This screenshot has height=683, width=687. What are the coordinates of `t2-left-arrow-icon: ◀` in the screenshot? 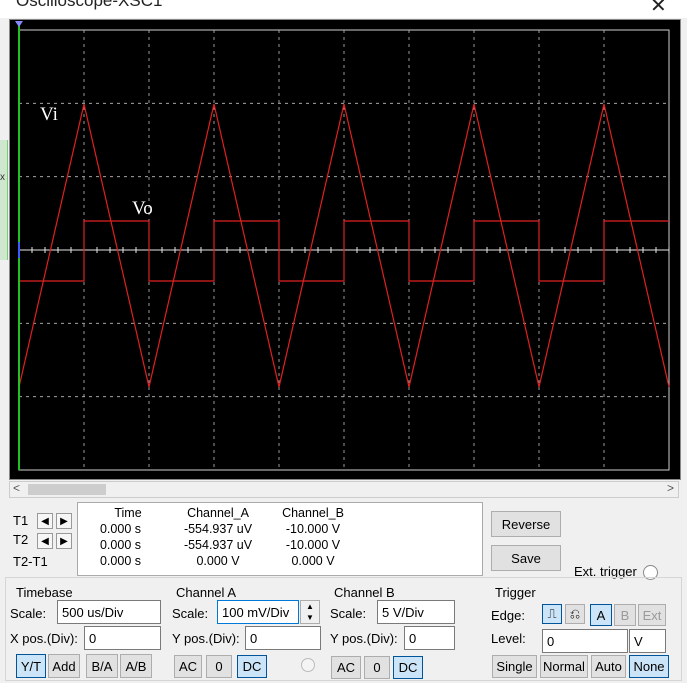 It's located at (45, 541).